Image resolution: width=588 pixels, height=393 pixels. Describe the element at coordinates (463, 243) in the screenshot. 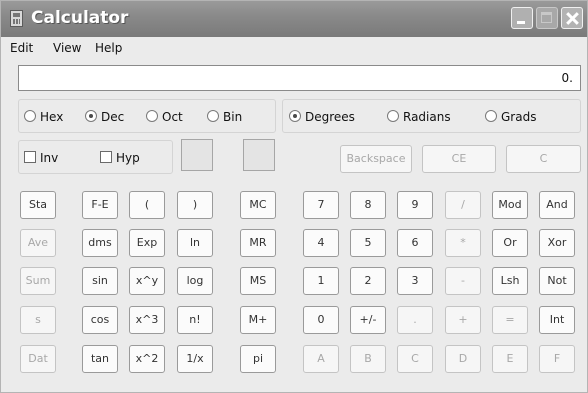

I see `multiply-button: *` at that location.